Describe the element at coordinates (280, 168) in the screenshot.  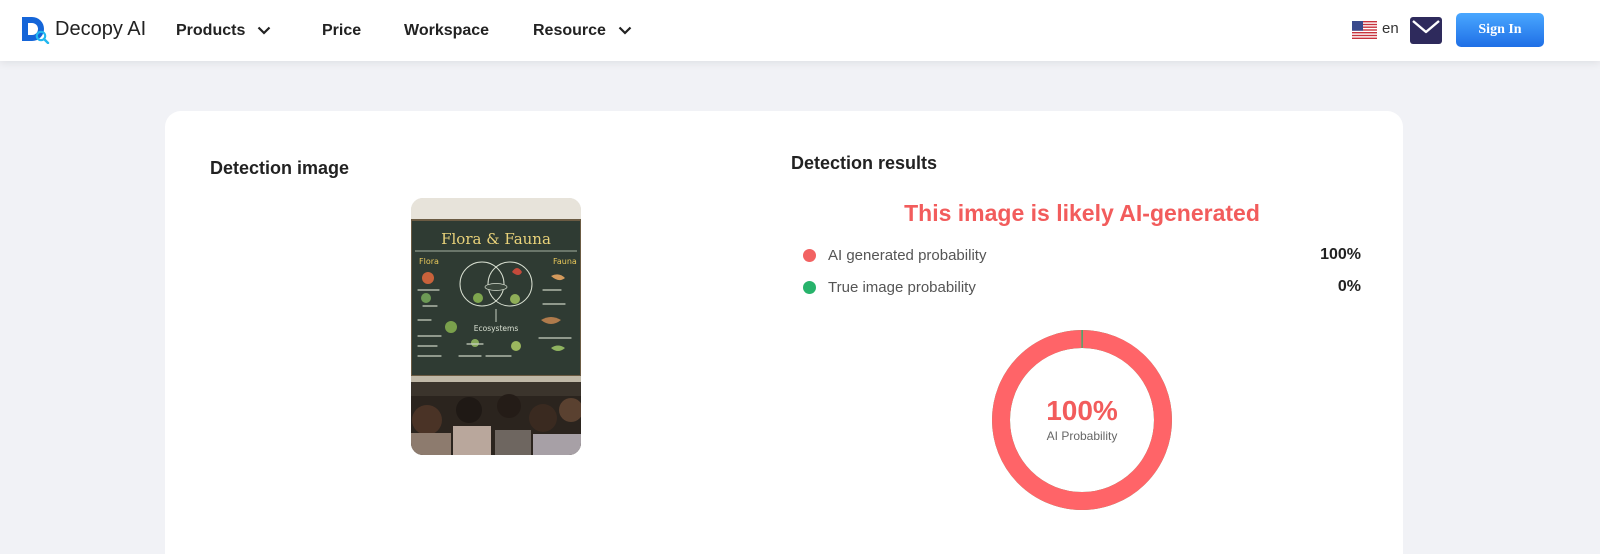
I see `detection-image-heading: Detection image` at that location.